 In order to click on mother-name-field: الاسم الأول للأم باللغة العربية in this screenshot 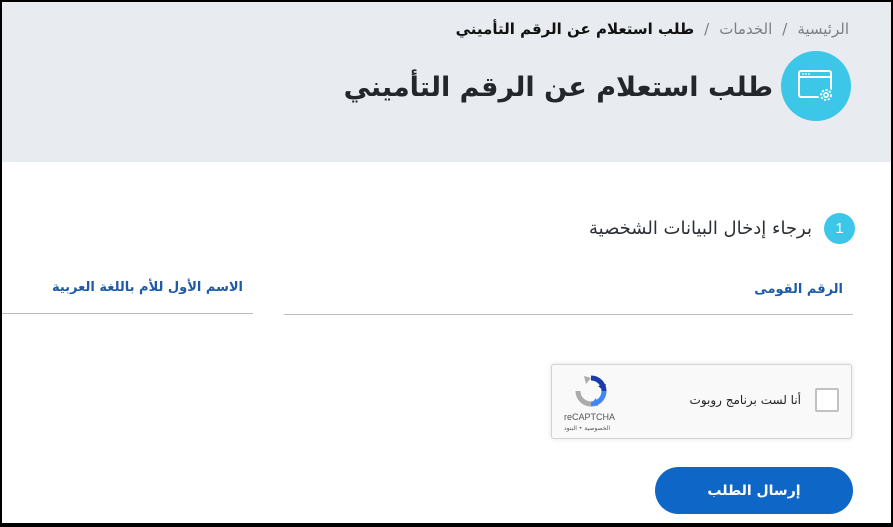, I will do `click(127, 298)`.